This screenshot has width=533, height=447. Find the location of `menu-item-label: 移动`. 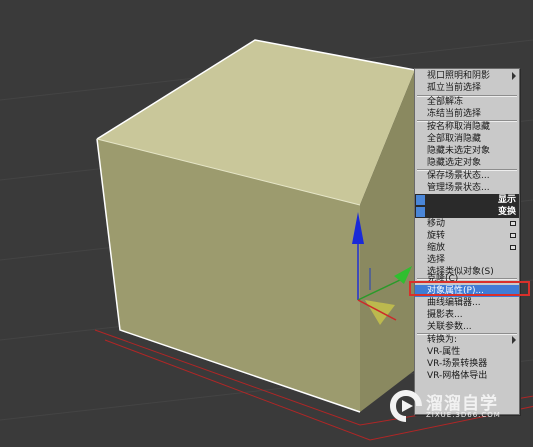

menu-item-label: 移动 is located at coordinates (436, 224).